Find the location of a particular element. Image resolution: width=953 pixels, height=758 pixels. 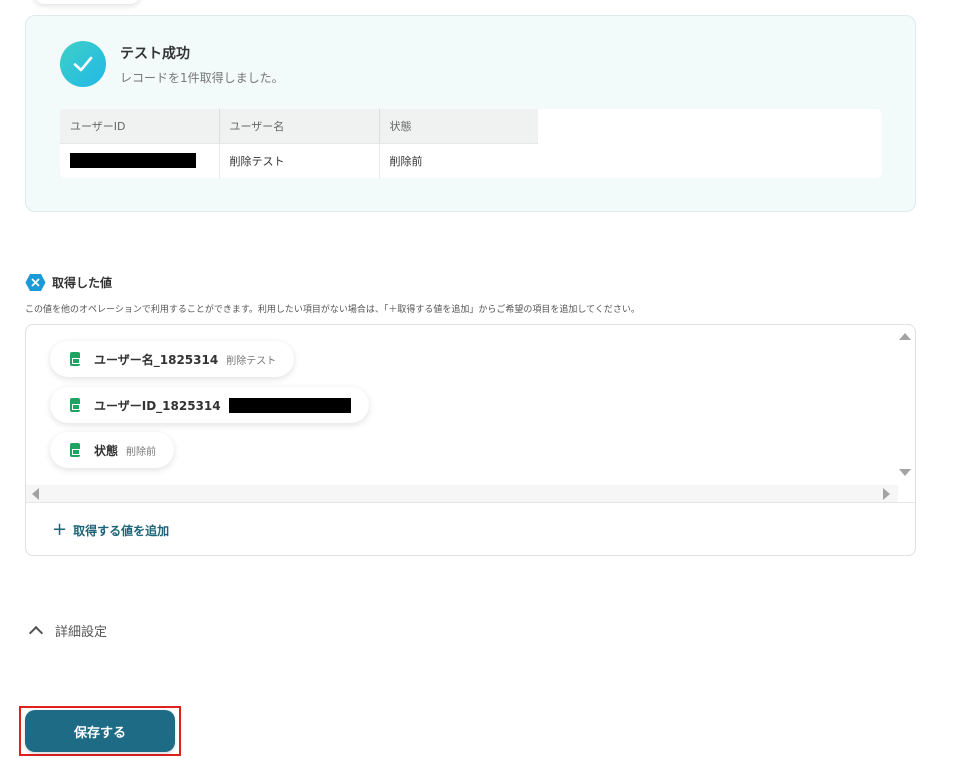

result-table: ユーザーID ユーザー名 状態 削除テスト 削除前 is located at coordinates (299, 143).